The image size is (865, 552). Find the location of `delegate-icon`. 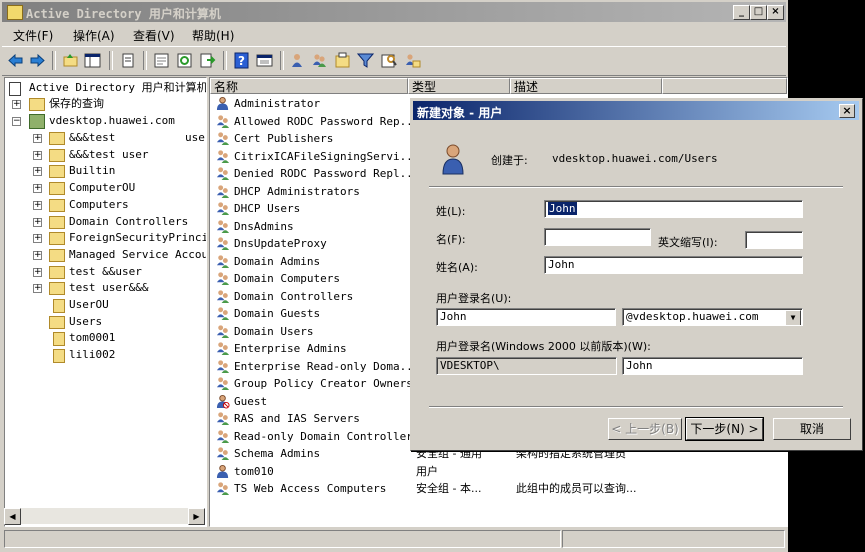

delegate-icon is located at coordinates (412, 60).